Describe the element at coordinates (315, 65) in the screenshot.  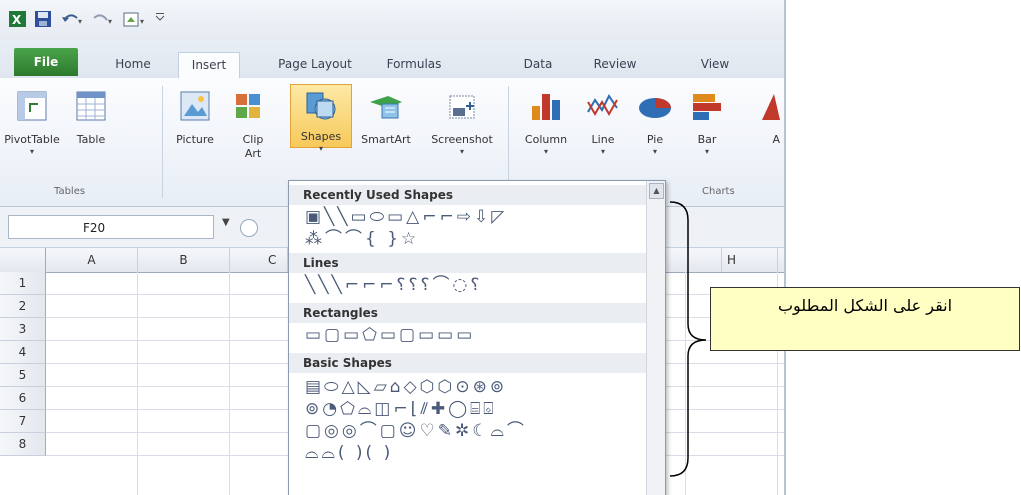
I see `tab-page-layout: Page Layout` at that location.